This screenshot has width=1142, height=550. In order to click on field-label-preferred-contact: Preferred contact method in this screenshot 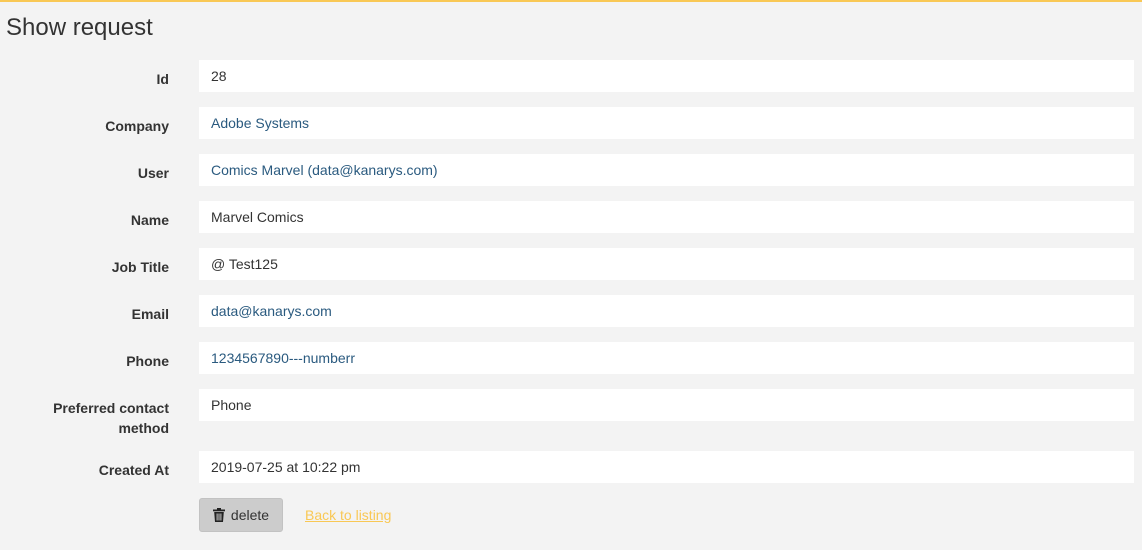, I will do `click(94, 418)`.